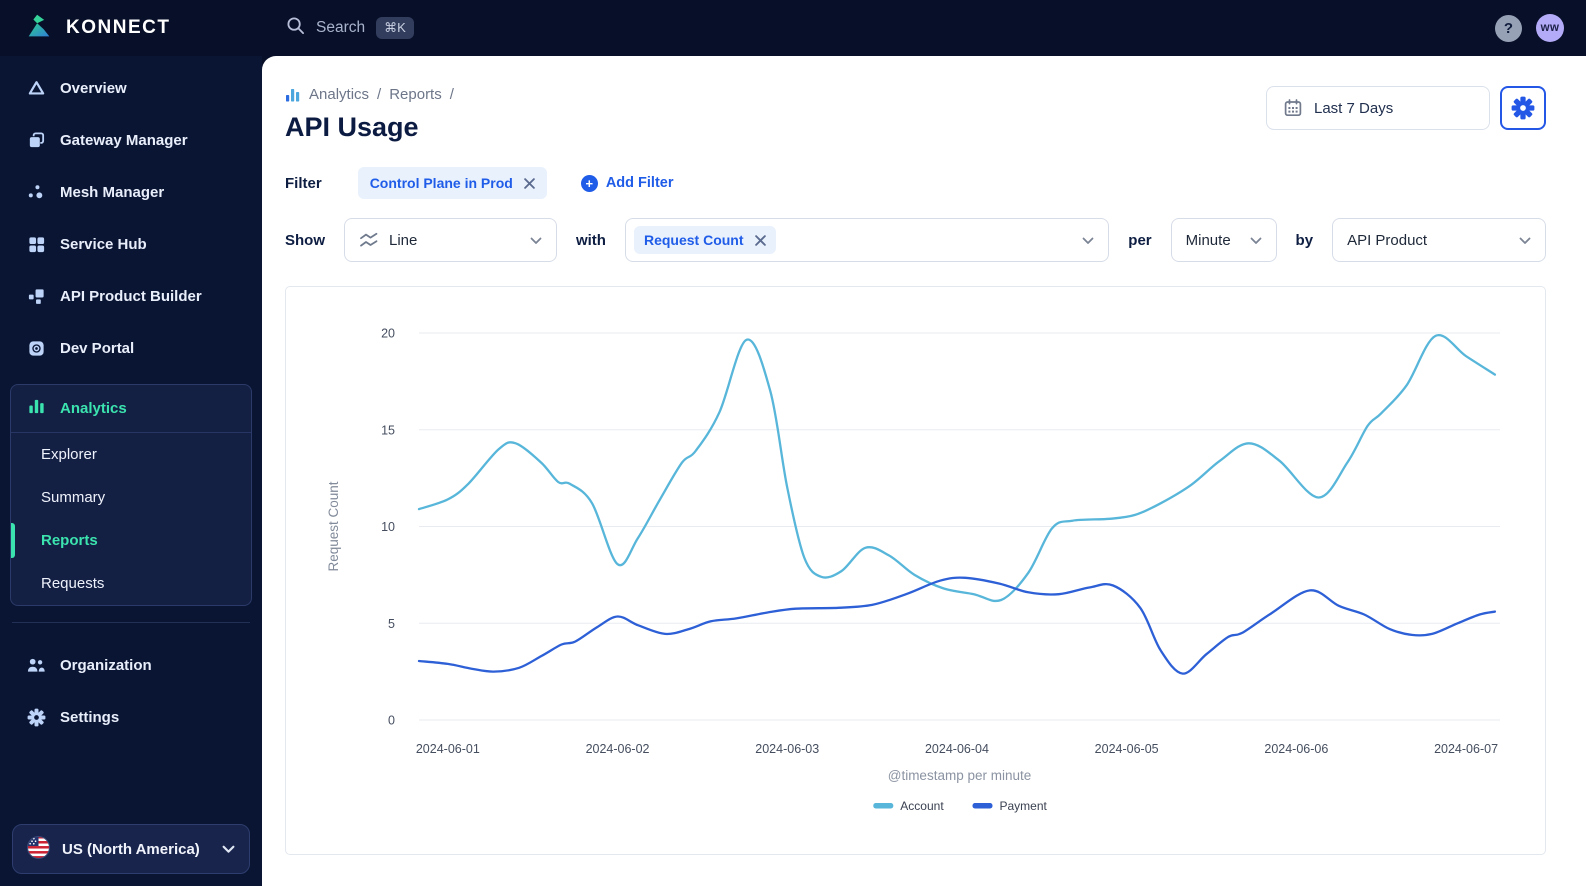  I want to click on granularity-select: Minute, so click(1223, 240).